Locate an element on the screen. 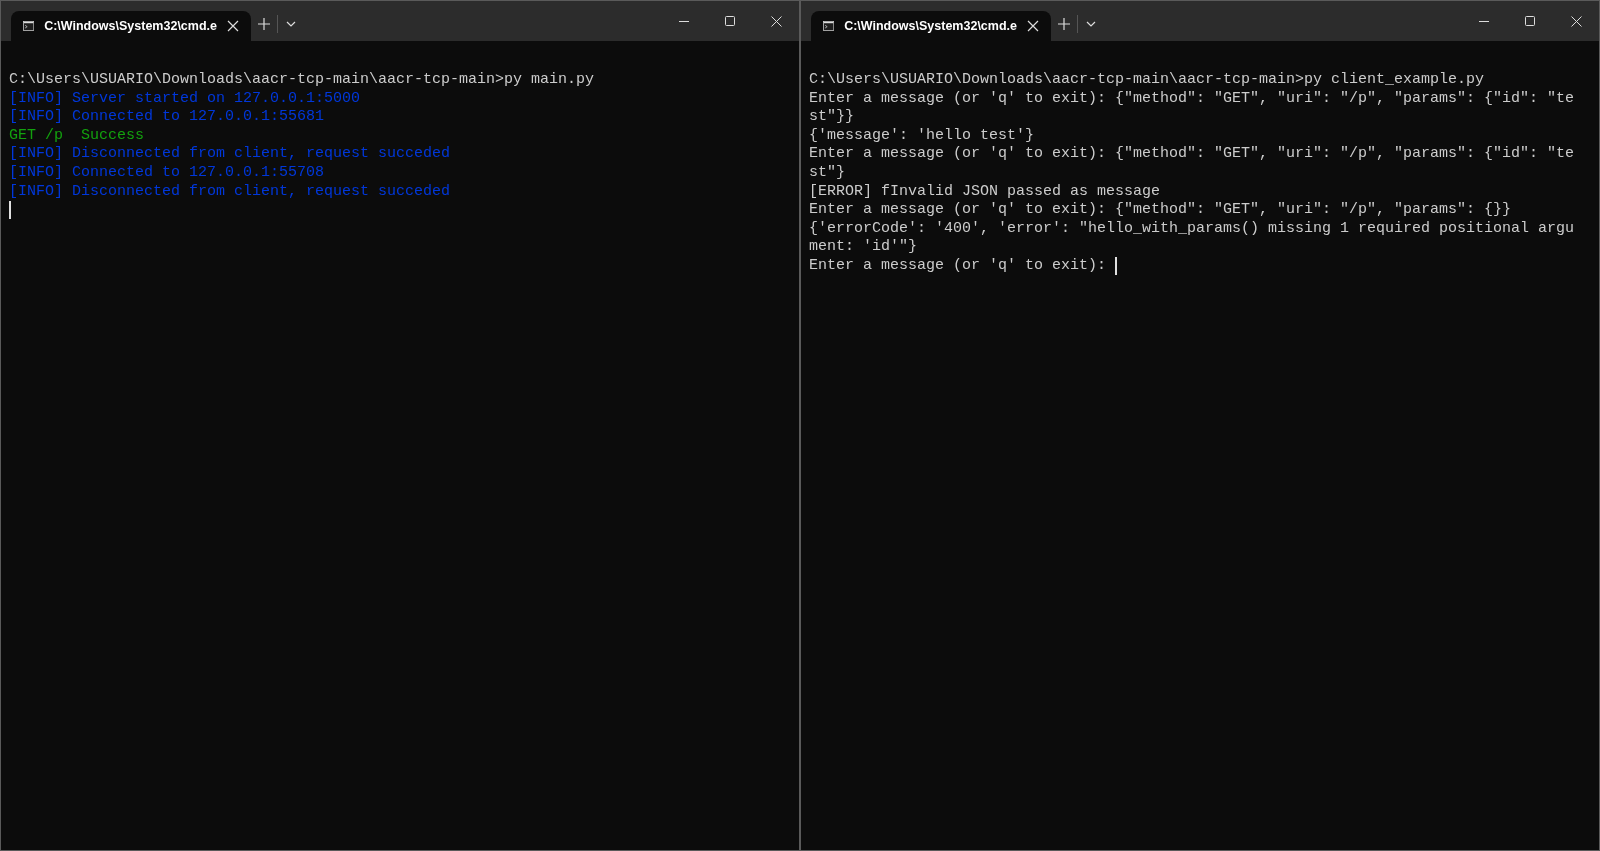 The image size is (1600, 851). console-line: [INFO] Server started on 127.0.0.1:5000 is located at coordinates (185, 99).